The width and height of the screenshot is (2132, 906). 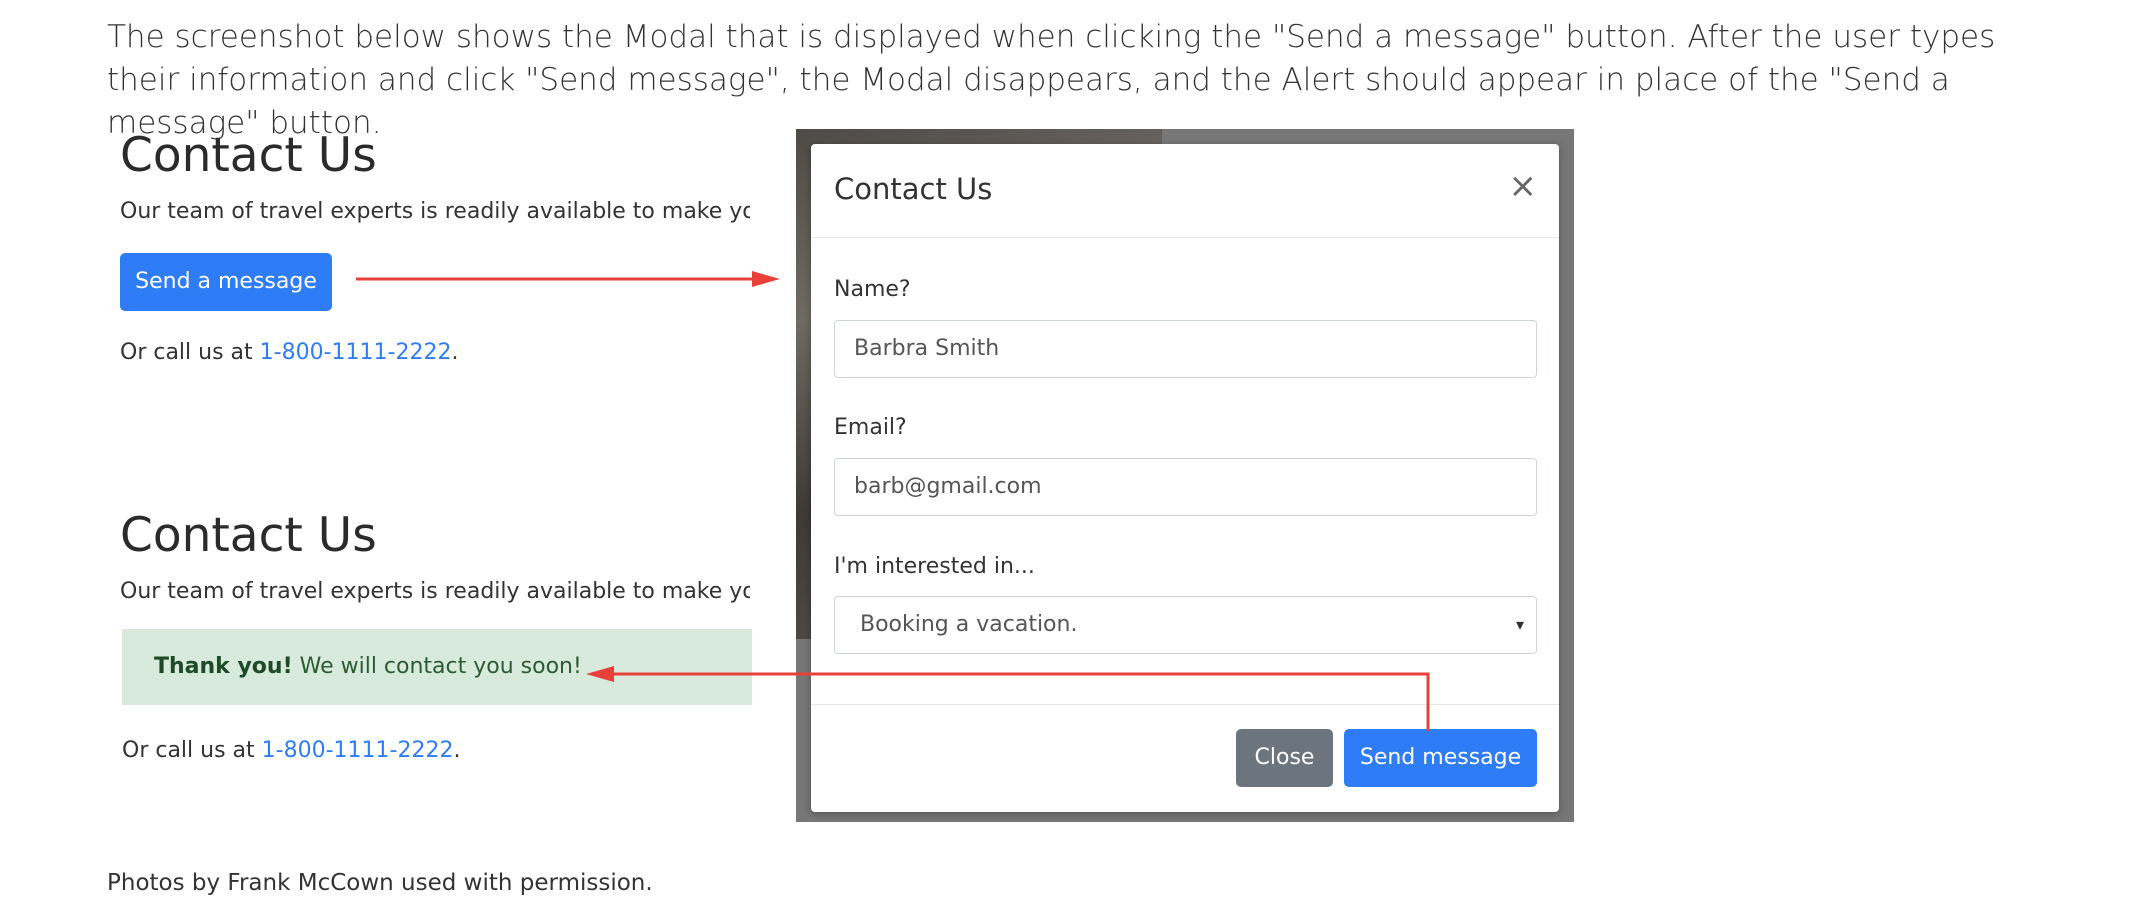 I want to click on arrow-to-alert, so click(x=1017, y=701).